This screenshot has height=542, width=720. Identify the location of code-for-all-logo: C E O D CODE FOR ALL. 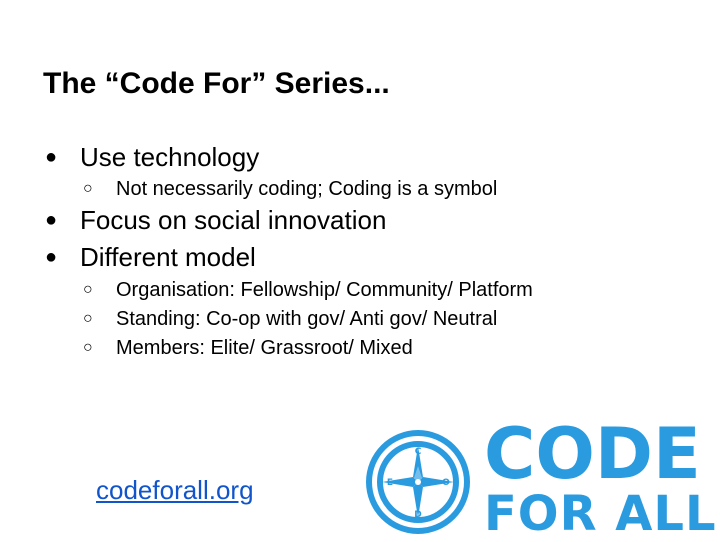
(541, 478).